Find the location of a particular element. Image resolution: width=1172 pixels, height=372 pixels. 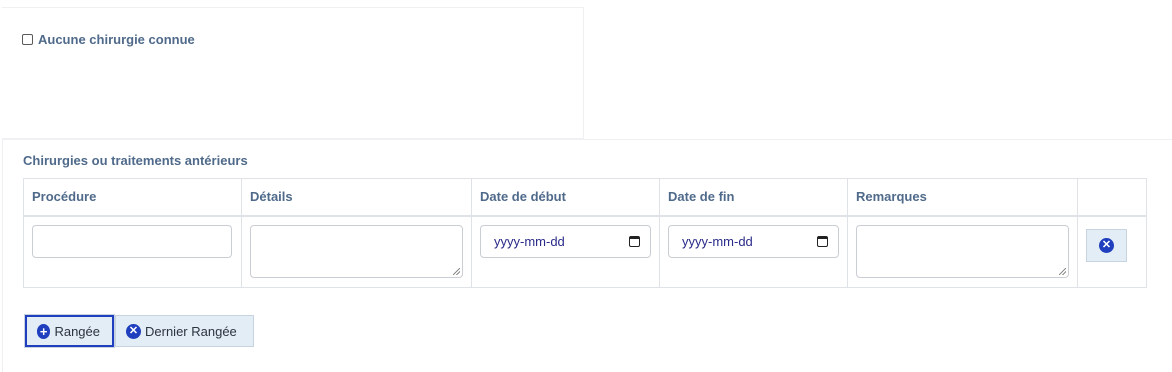

end-date-input: yyyy-mm-dd is located at coordinates (753, 241).